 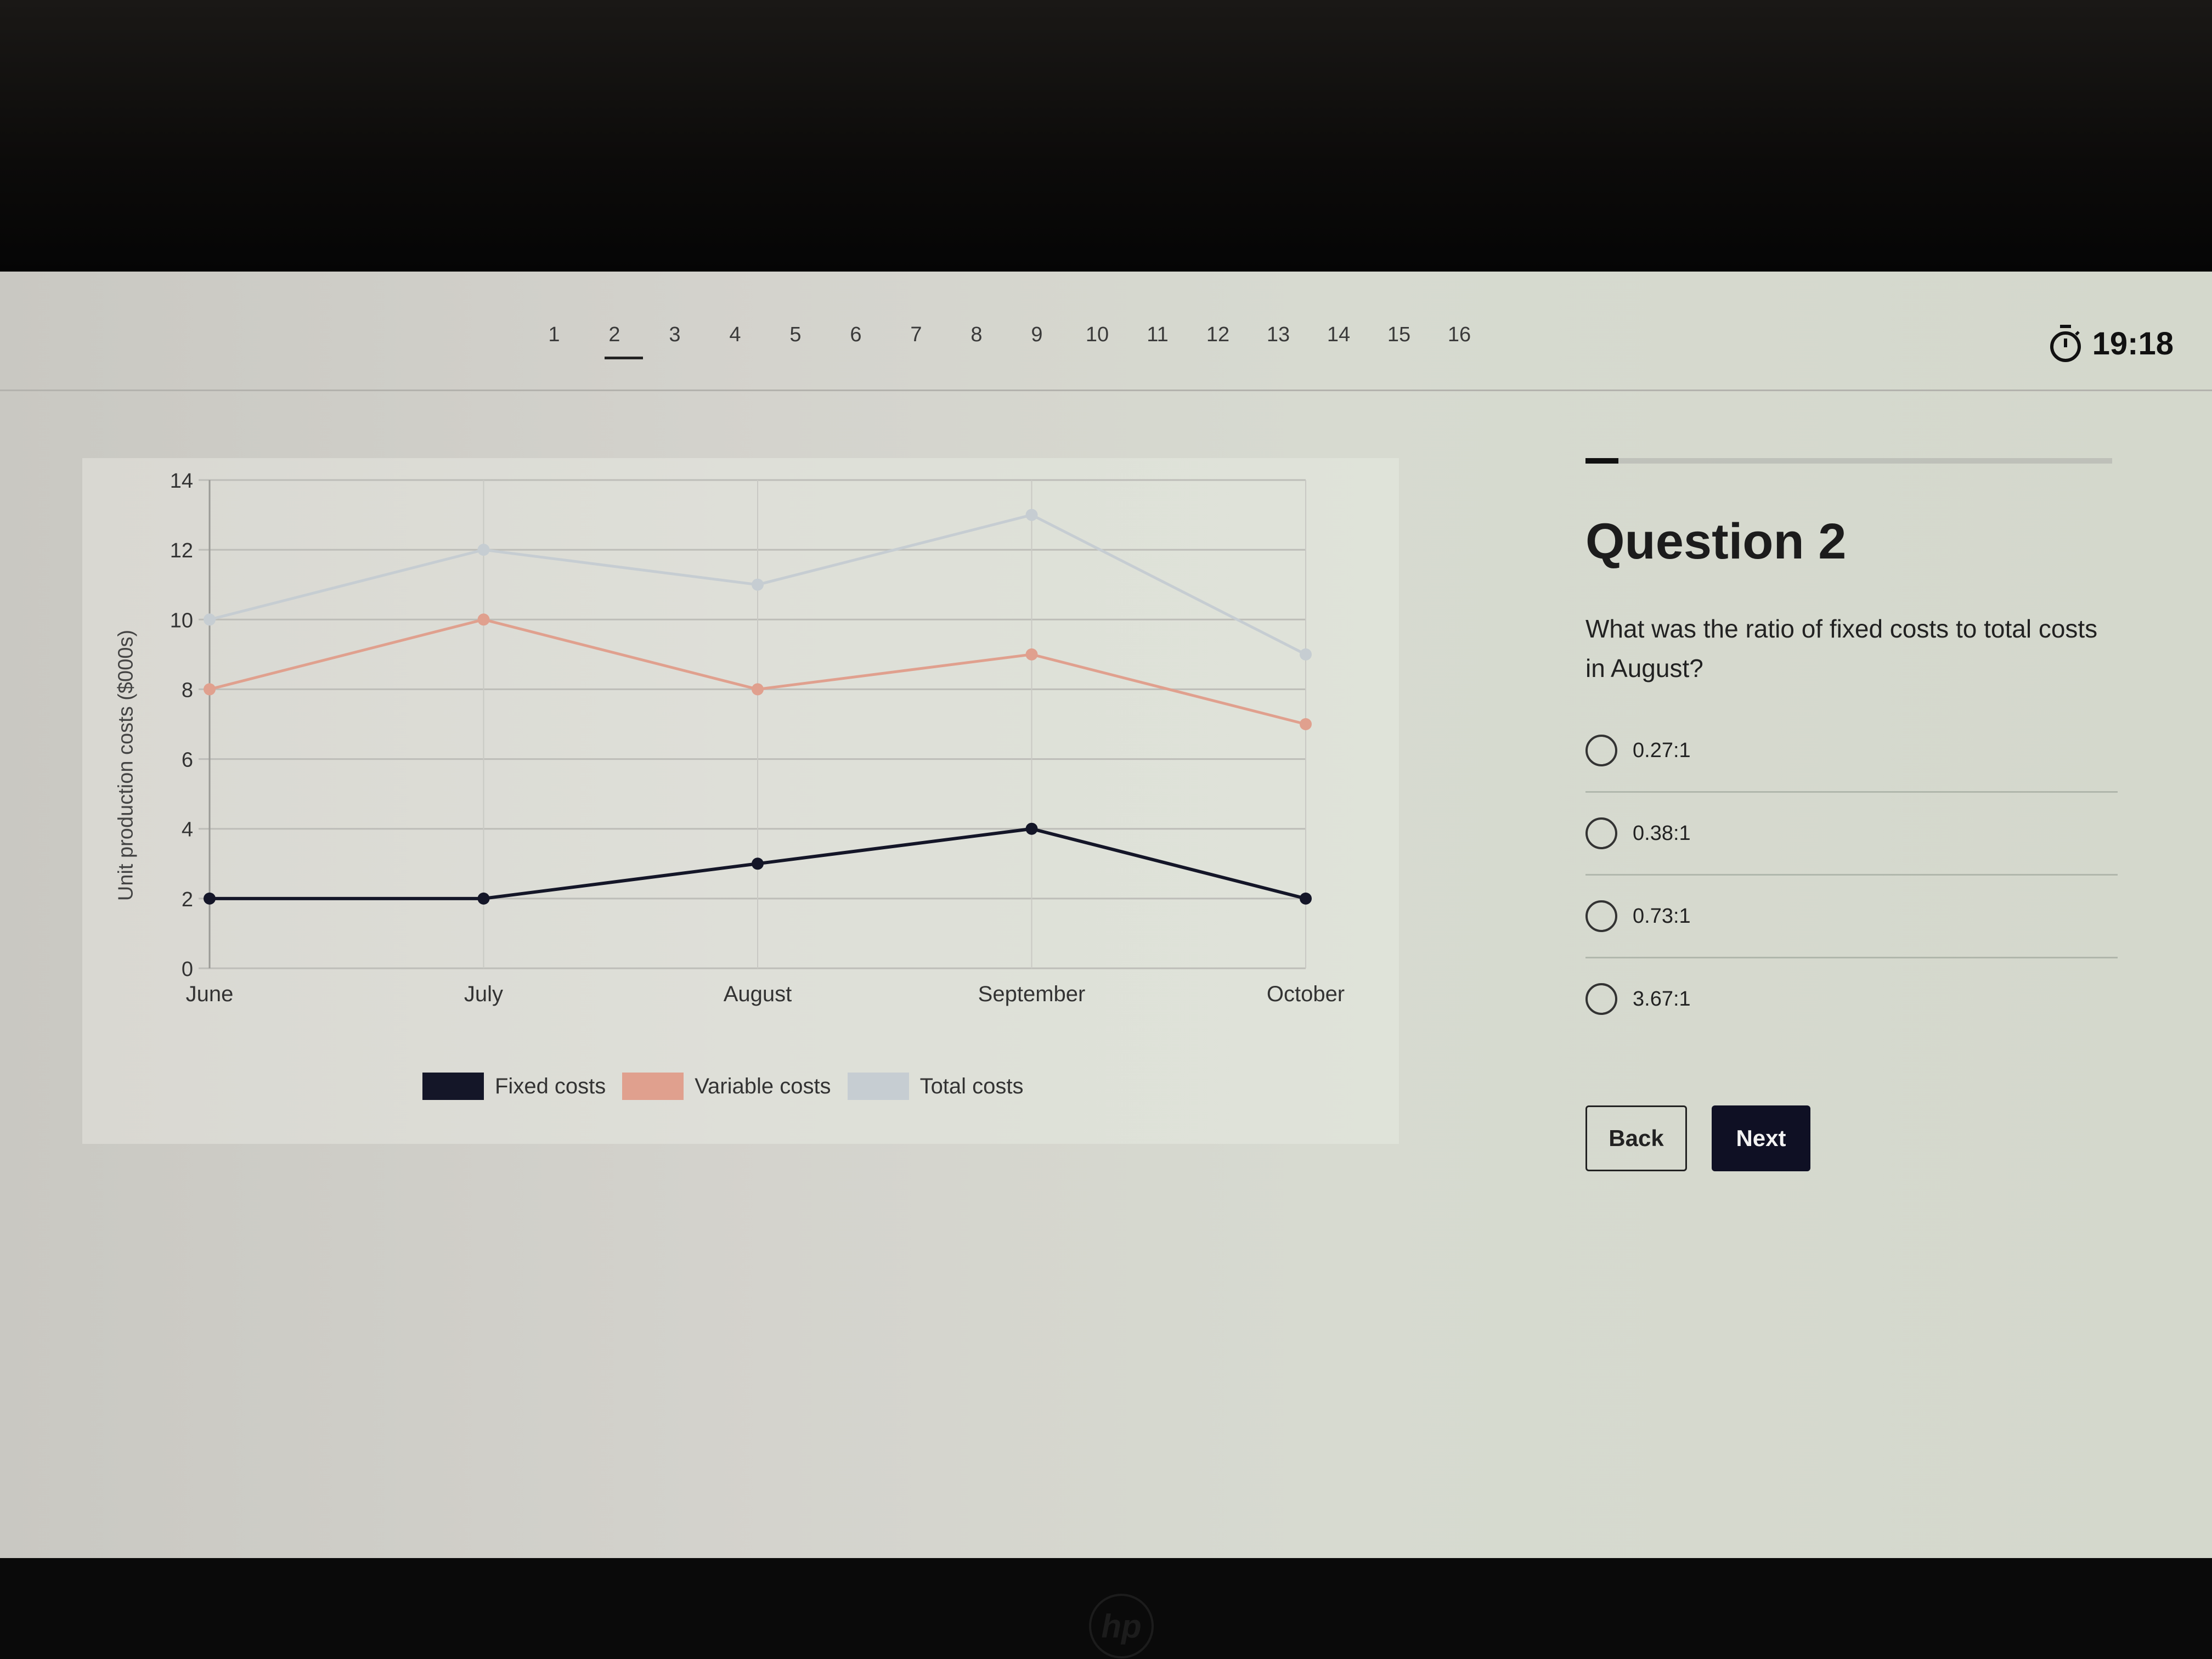 What do you see at coordinates (484, 994) in the screenshot?
I see `x-tick-label: July` at bounding box center [484, 994].